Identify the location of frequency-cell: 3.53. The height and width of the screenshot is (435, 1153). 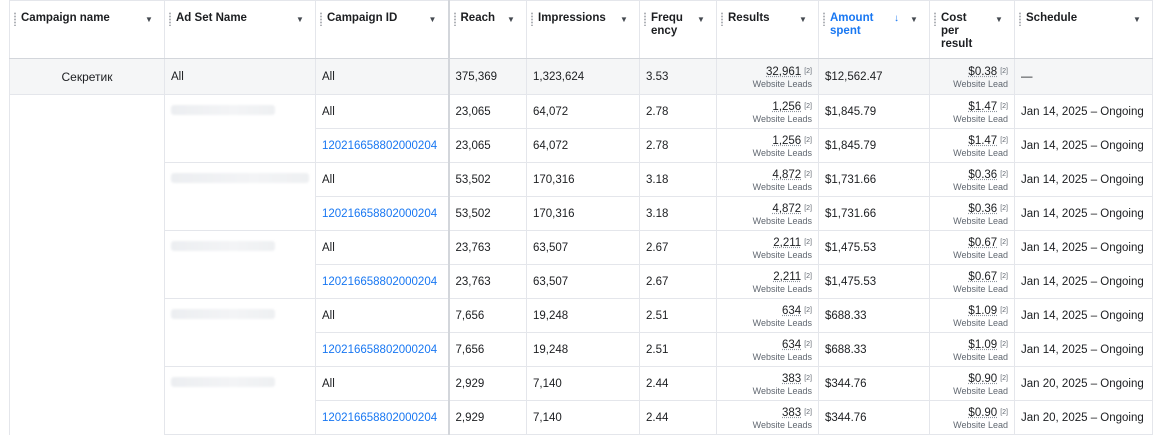
(678, 76).